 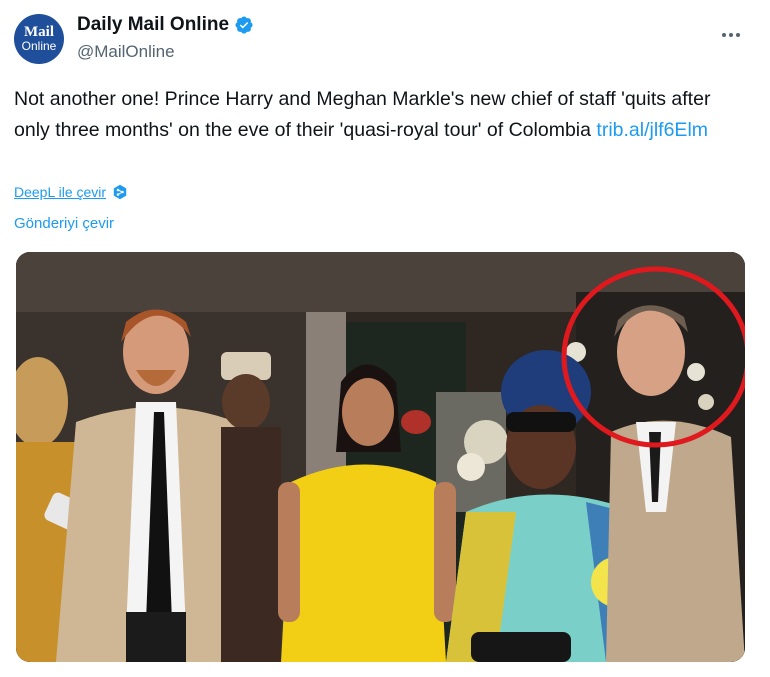 I want to click on deepl-translate-link: DeepL ile çevir, so click(x=60, y=192).